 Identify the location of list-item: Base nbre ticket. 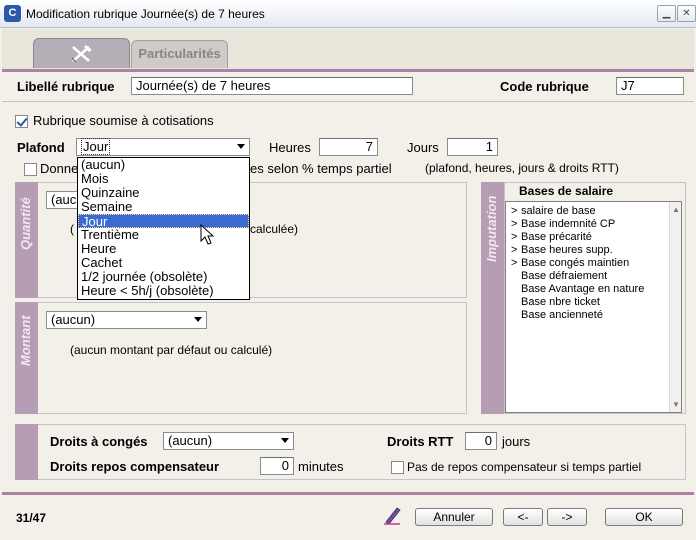
(577, 302).